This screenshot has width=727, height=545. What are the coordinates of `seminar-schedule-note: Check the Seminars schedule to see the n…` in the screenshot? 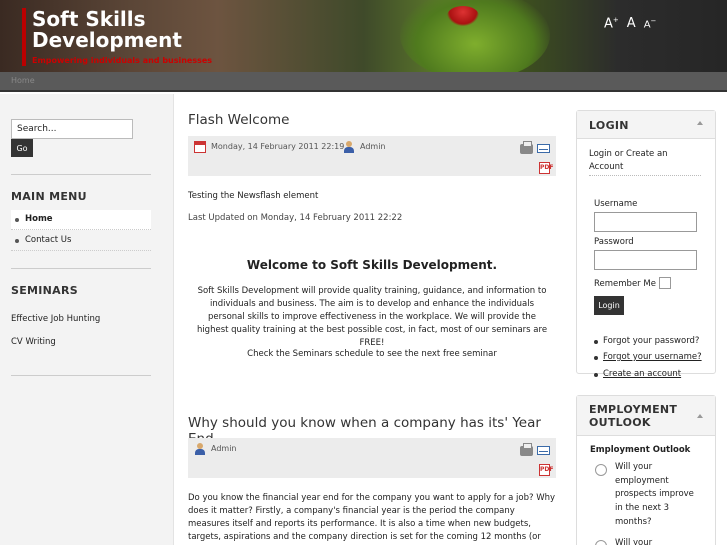 It's located at (372, 354).